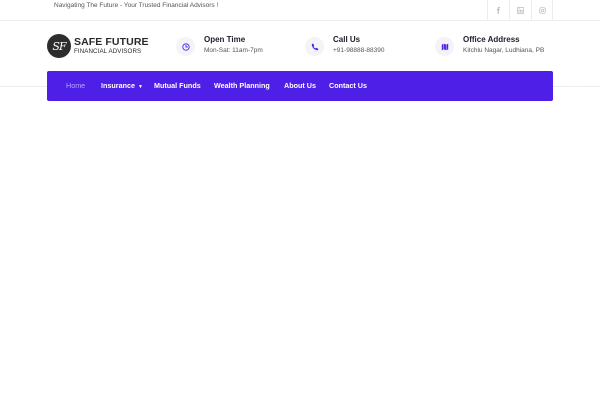 The height and width of the screenshot is (400, 600). I want to click on info-call-us: Call Us +91-98888-88390, so click(345, 45).